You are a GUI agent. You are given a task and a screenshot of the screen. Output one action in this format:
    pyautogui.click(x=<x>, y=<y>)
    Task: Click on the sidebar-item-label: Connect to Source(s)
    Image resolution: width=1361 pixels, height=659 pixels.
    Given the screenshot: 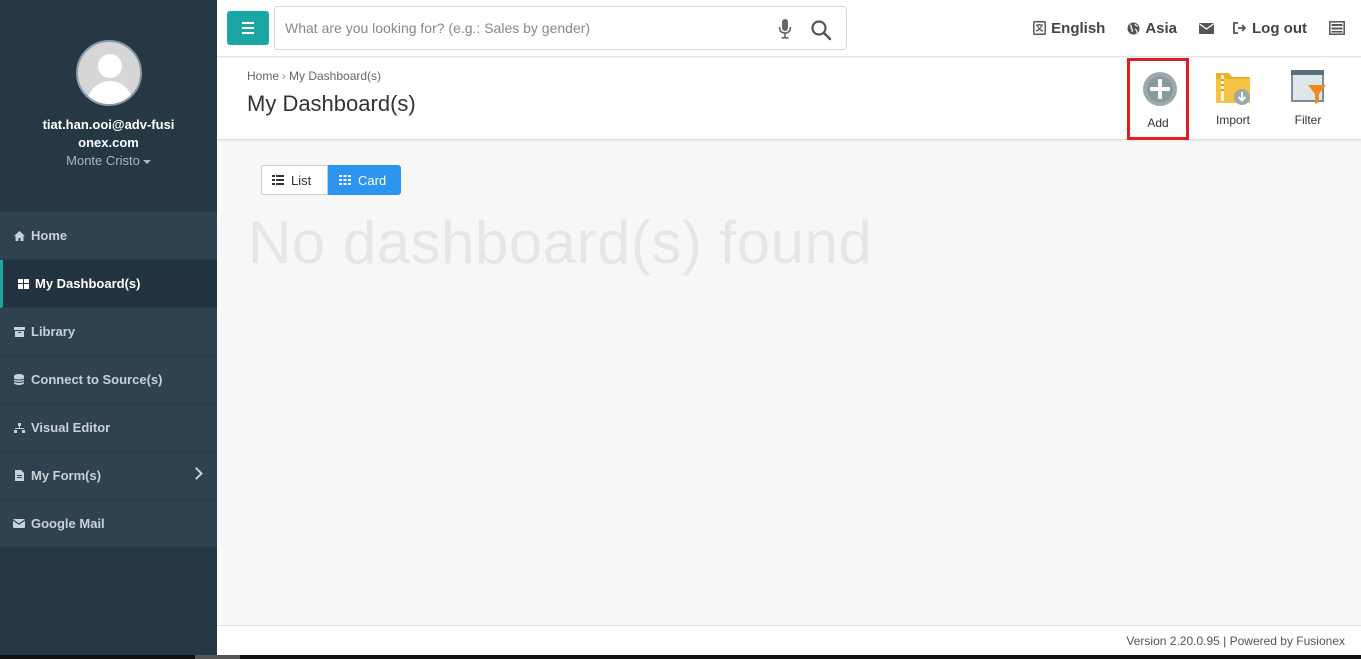 What is the action you would take?
    pyautogui.click(x=97, y=379)
    